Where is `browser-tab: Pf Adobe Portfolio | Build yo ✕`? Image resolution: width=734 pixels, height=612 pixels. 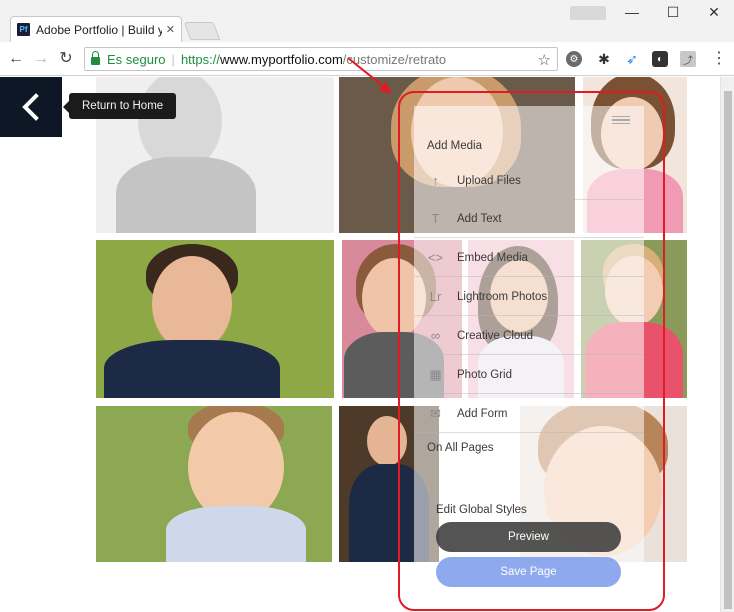 browser-tab: Pf Adobe Portfolio | Build yo ✕ is located at coordinates (96, 29).